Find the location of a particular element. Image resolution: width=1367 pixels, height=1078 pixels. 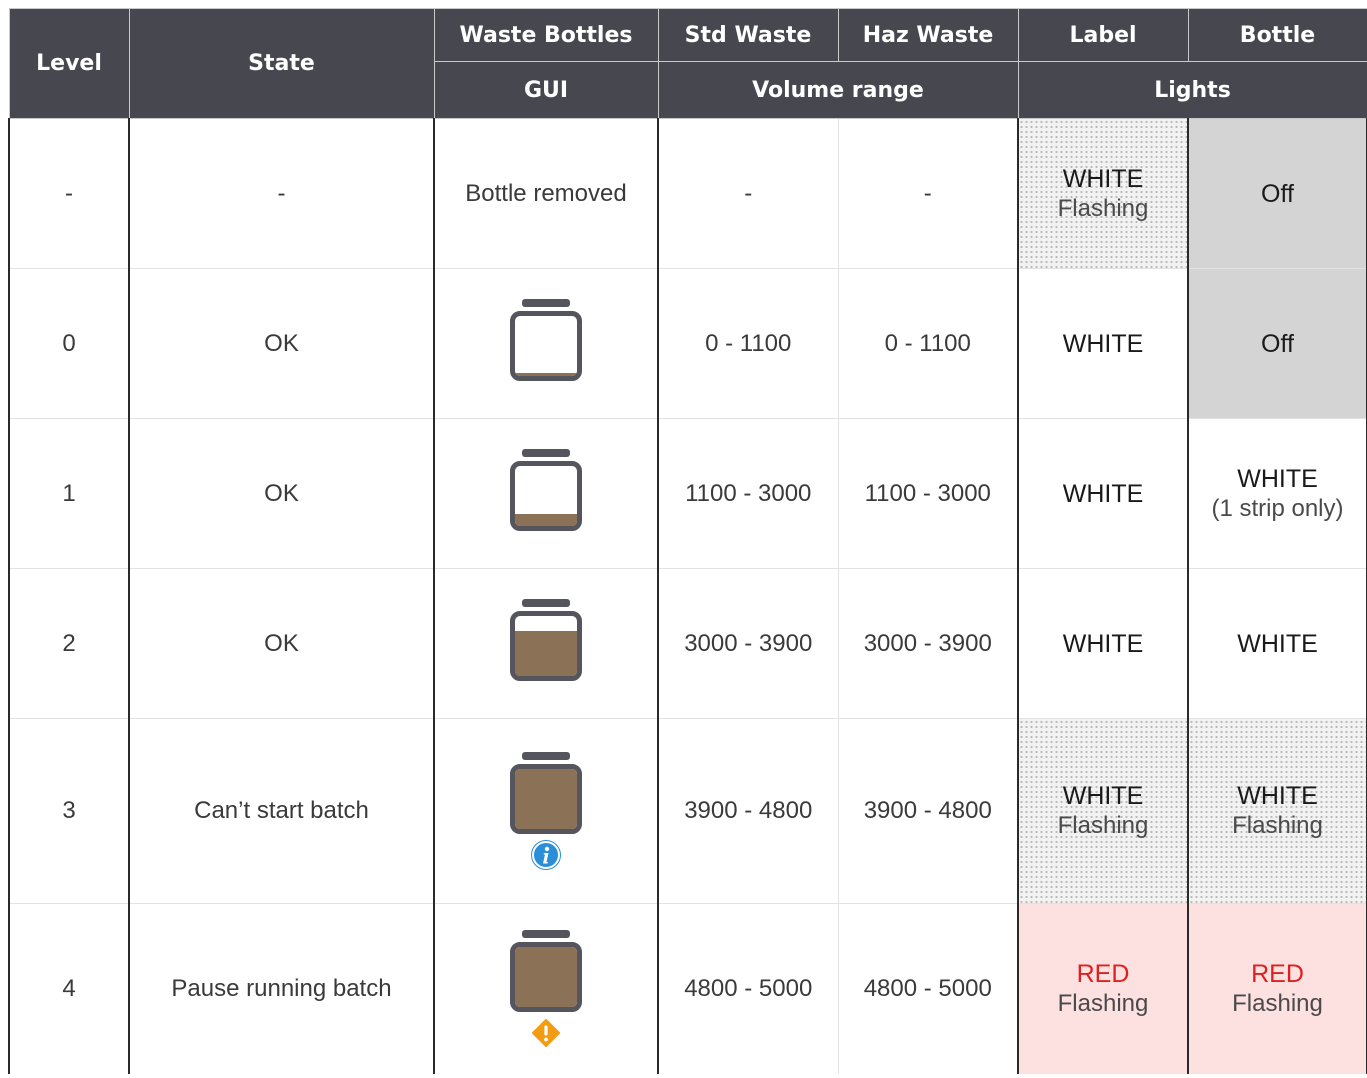

haz-waste-cell: 1100 - 3000 is located at coordinates (928, 493).